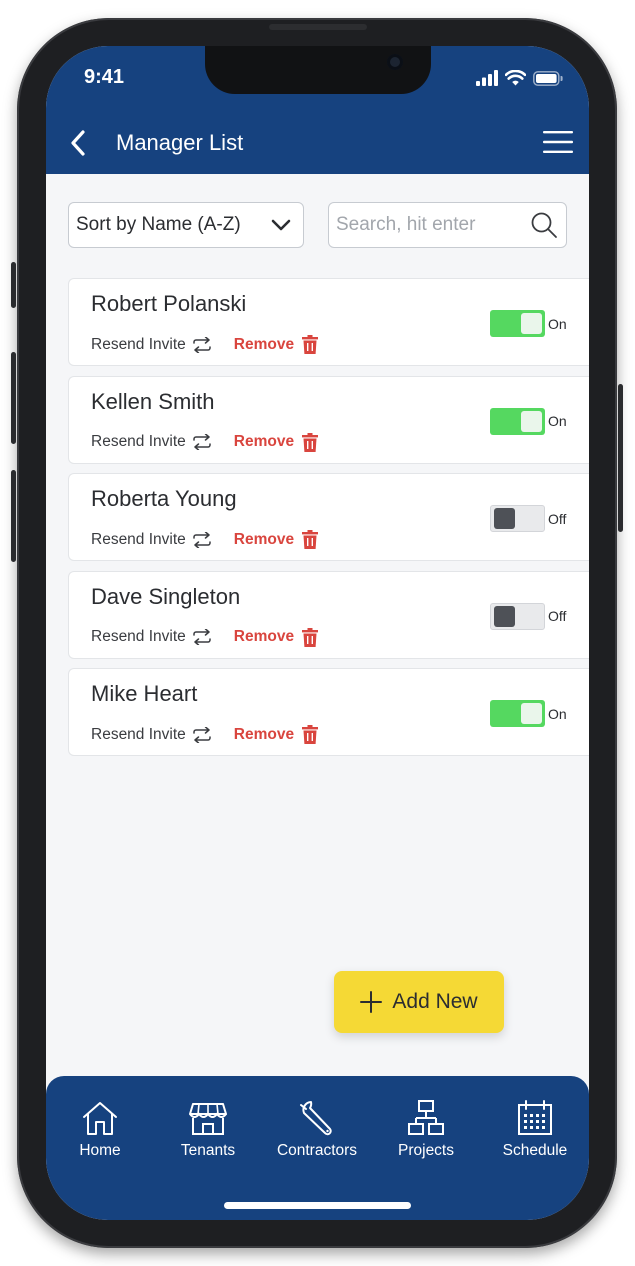 This screenshot has width=635, height=1266. Describe the element at coordinates (13, 285) in the screenshot. I see `mute-switch` at that location.